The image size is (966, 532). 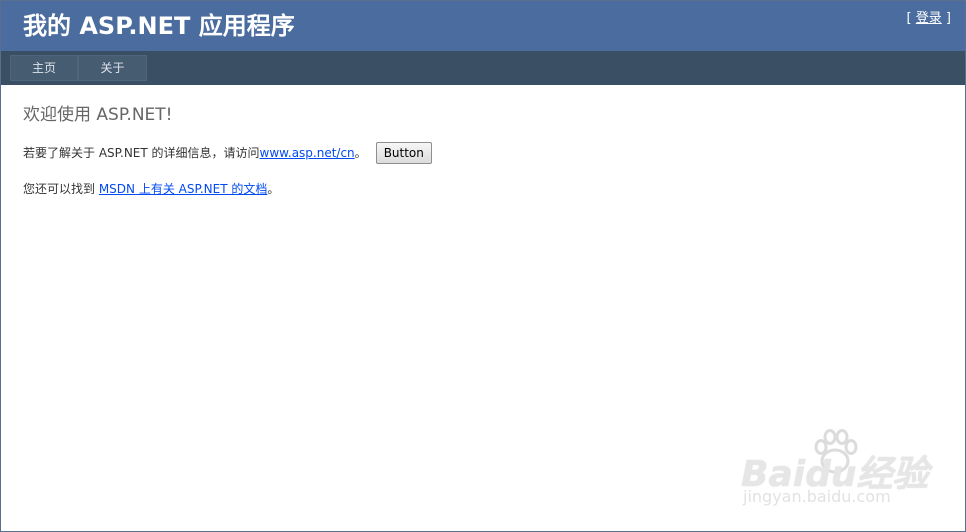 What do you see at coordinates (61, 189) in the screenshot?
I see `docs-text: 您还可以找到` at bounding box center [61, 189].